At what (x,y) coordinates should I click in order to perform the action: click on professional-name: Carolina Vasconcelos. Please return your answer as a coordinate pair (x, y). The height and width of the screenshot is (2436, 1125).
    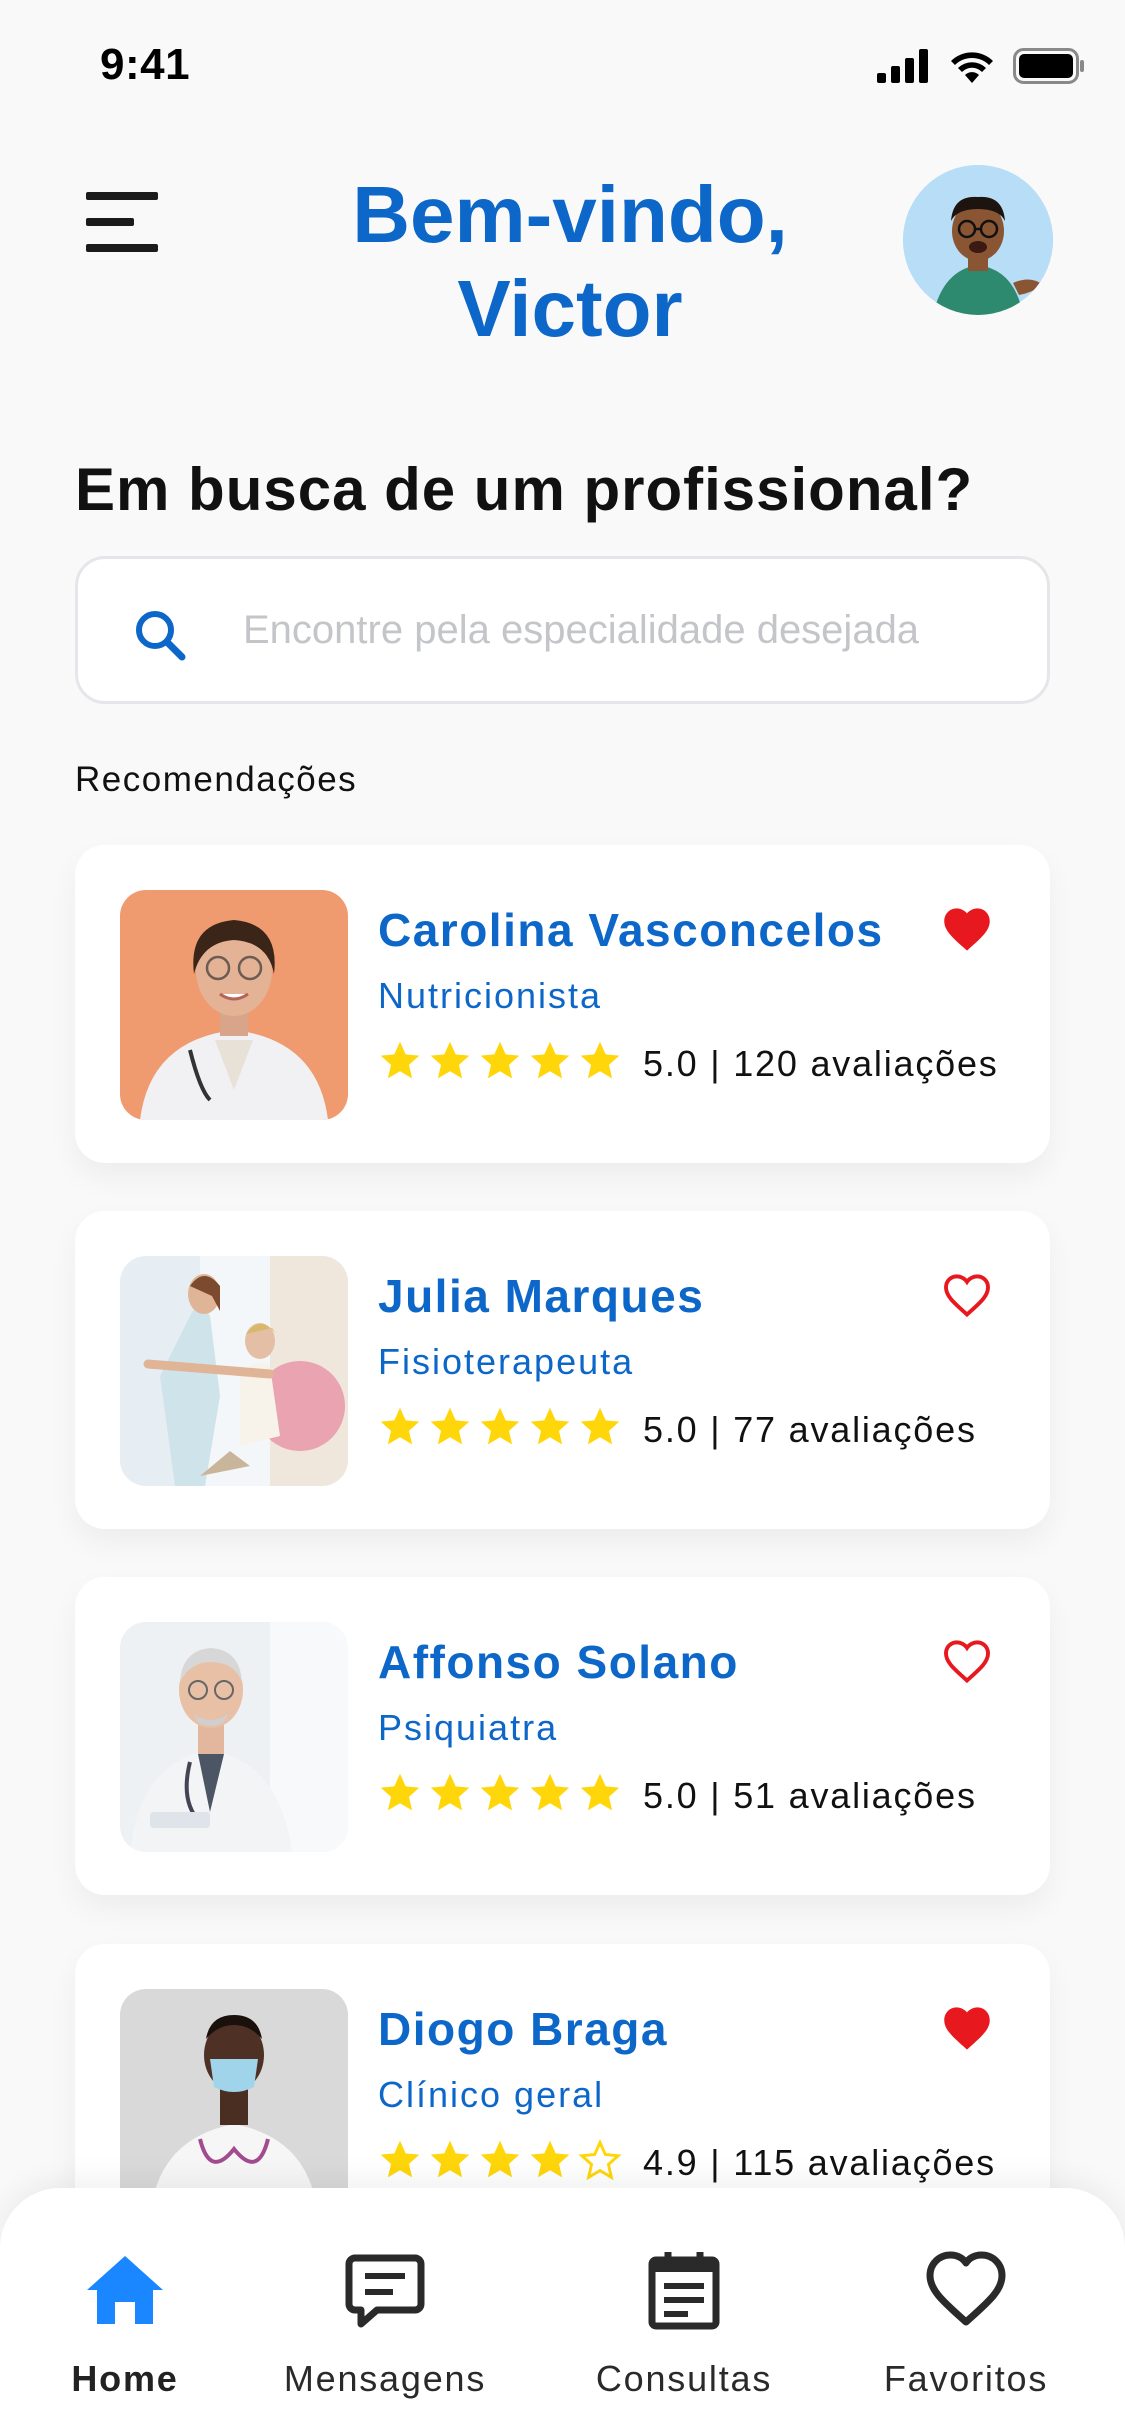
    Looking at the image, I should click on (631, 930).